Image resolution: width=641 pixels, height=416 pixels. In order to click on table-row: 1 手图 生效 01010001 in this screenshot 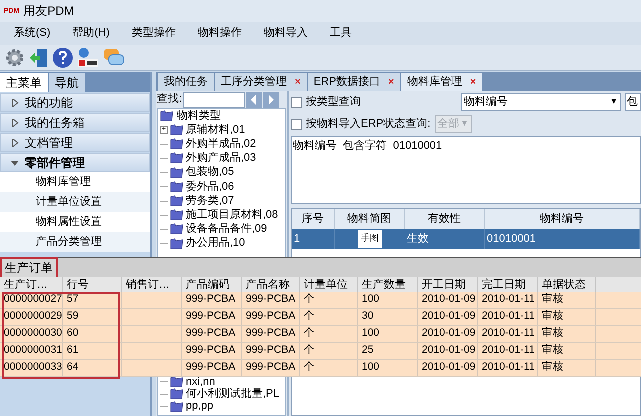, I will do `click(466, 239)`.